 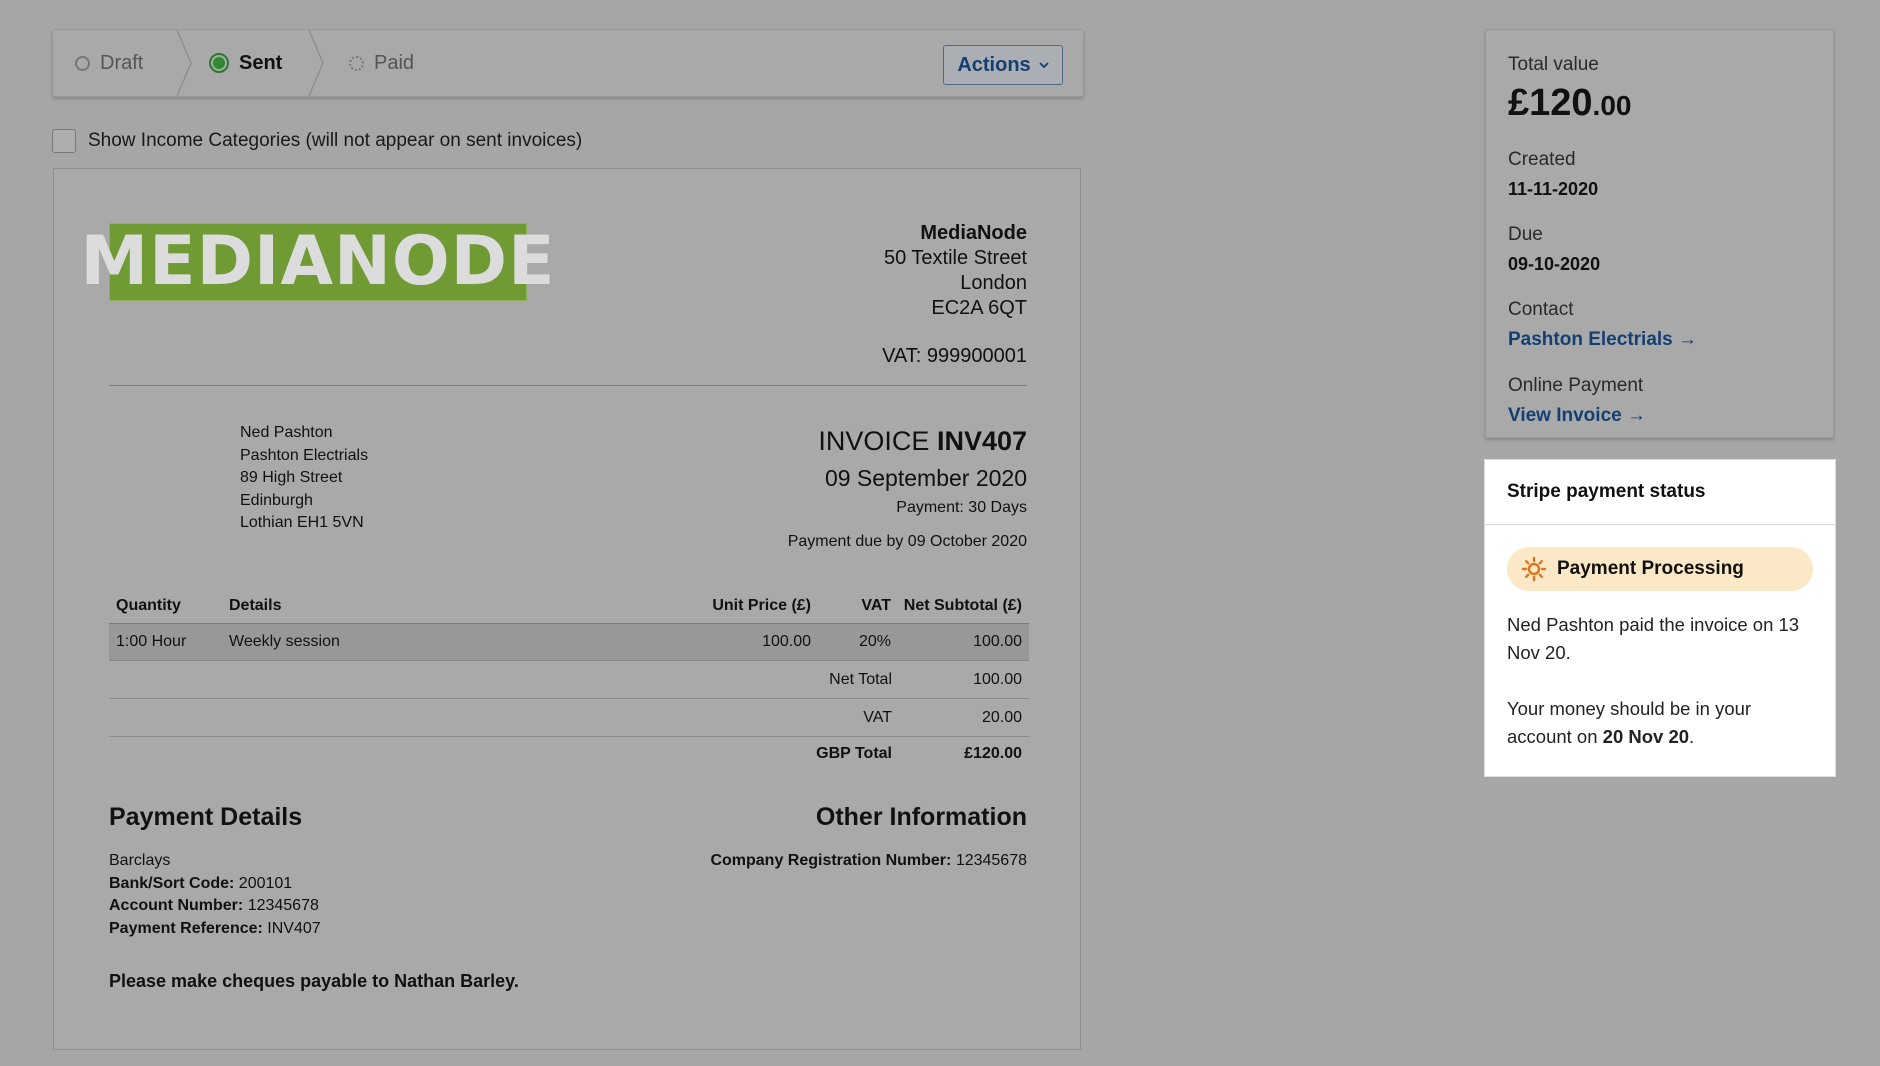 I want to click on payment-reference-value: INV407, so click(x=294, y=928).